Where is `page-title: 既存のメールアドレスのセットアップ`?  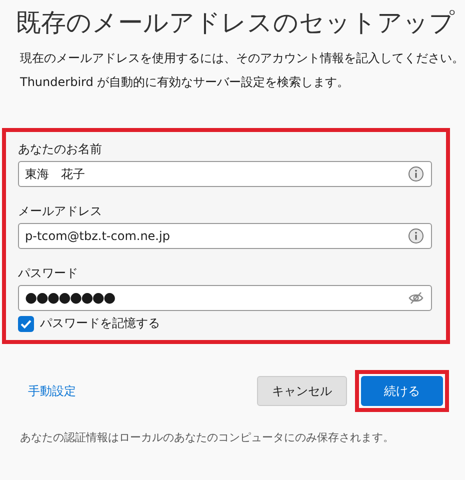 page-title: 既存のメールアドレスのセットアップ is located at coordinates (236, 23).